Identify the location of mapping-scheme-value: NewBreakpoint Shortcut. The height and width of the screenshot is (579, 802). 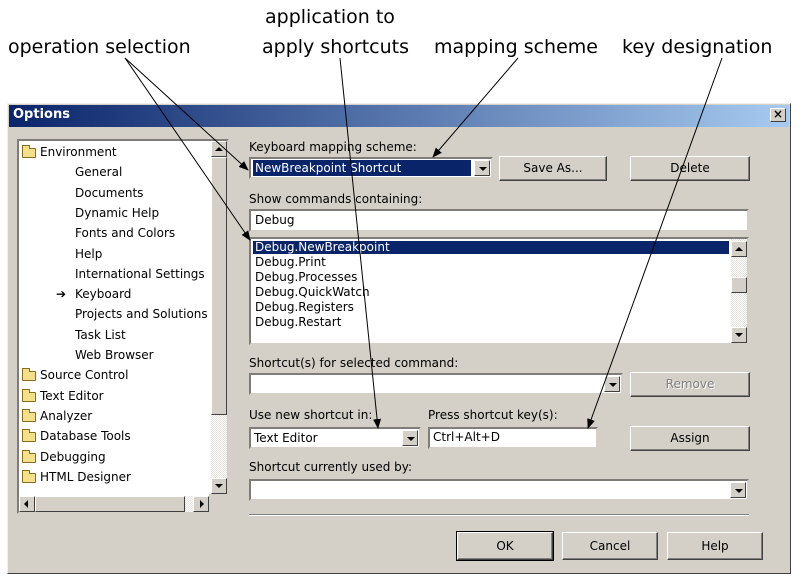
(362, 168).